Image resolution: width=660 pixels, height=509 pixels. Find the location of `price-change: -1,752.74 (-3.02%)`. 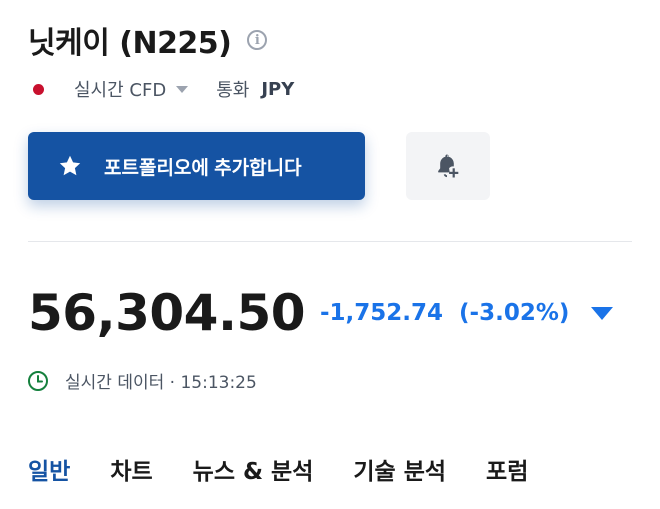

price-change: -1,752.74 (-3.02%) is located at coordinates (467, 313).